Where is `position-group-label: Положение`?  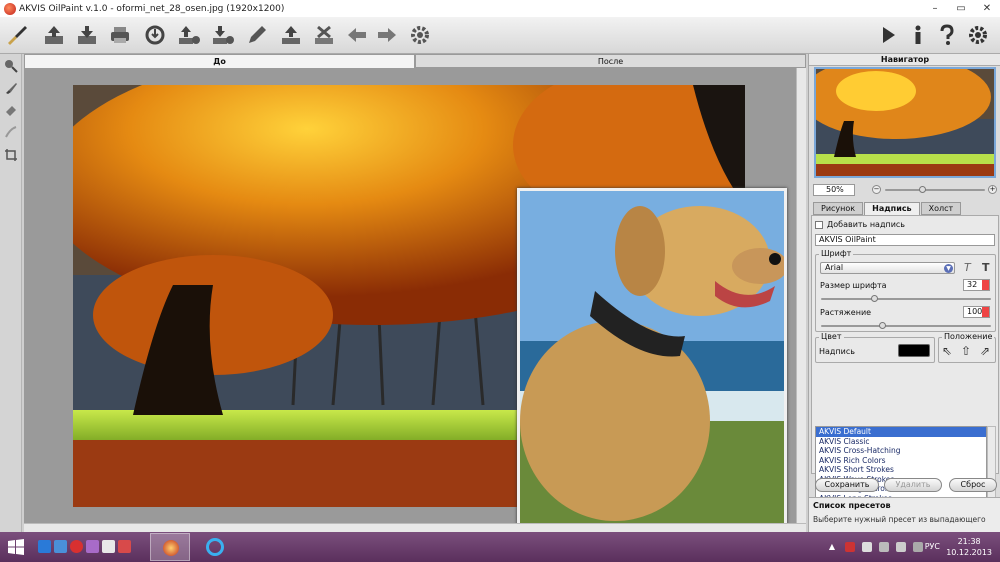 position-group-label: Положение is located at coordinates (968, 336).